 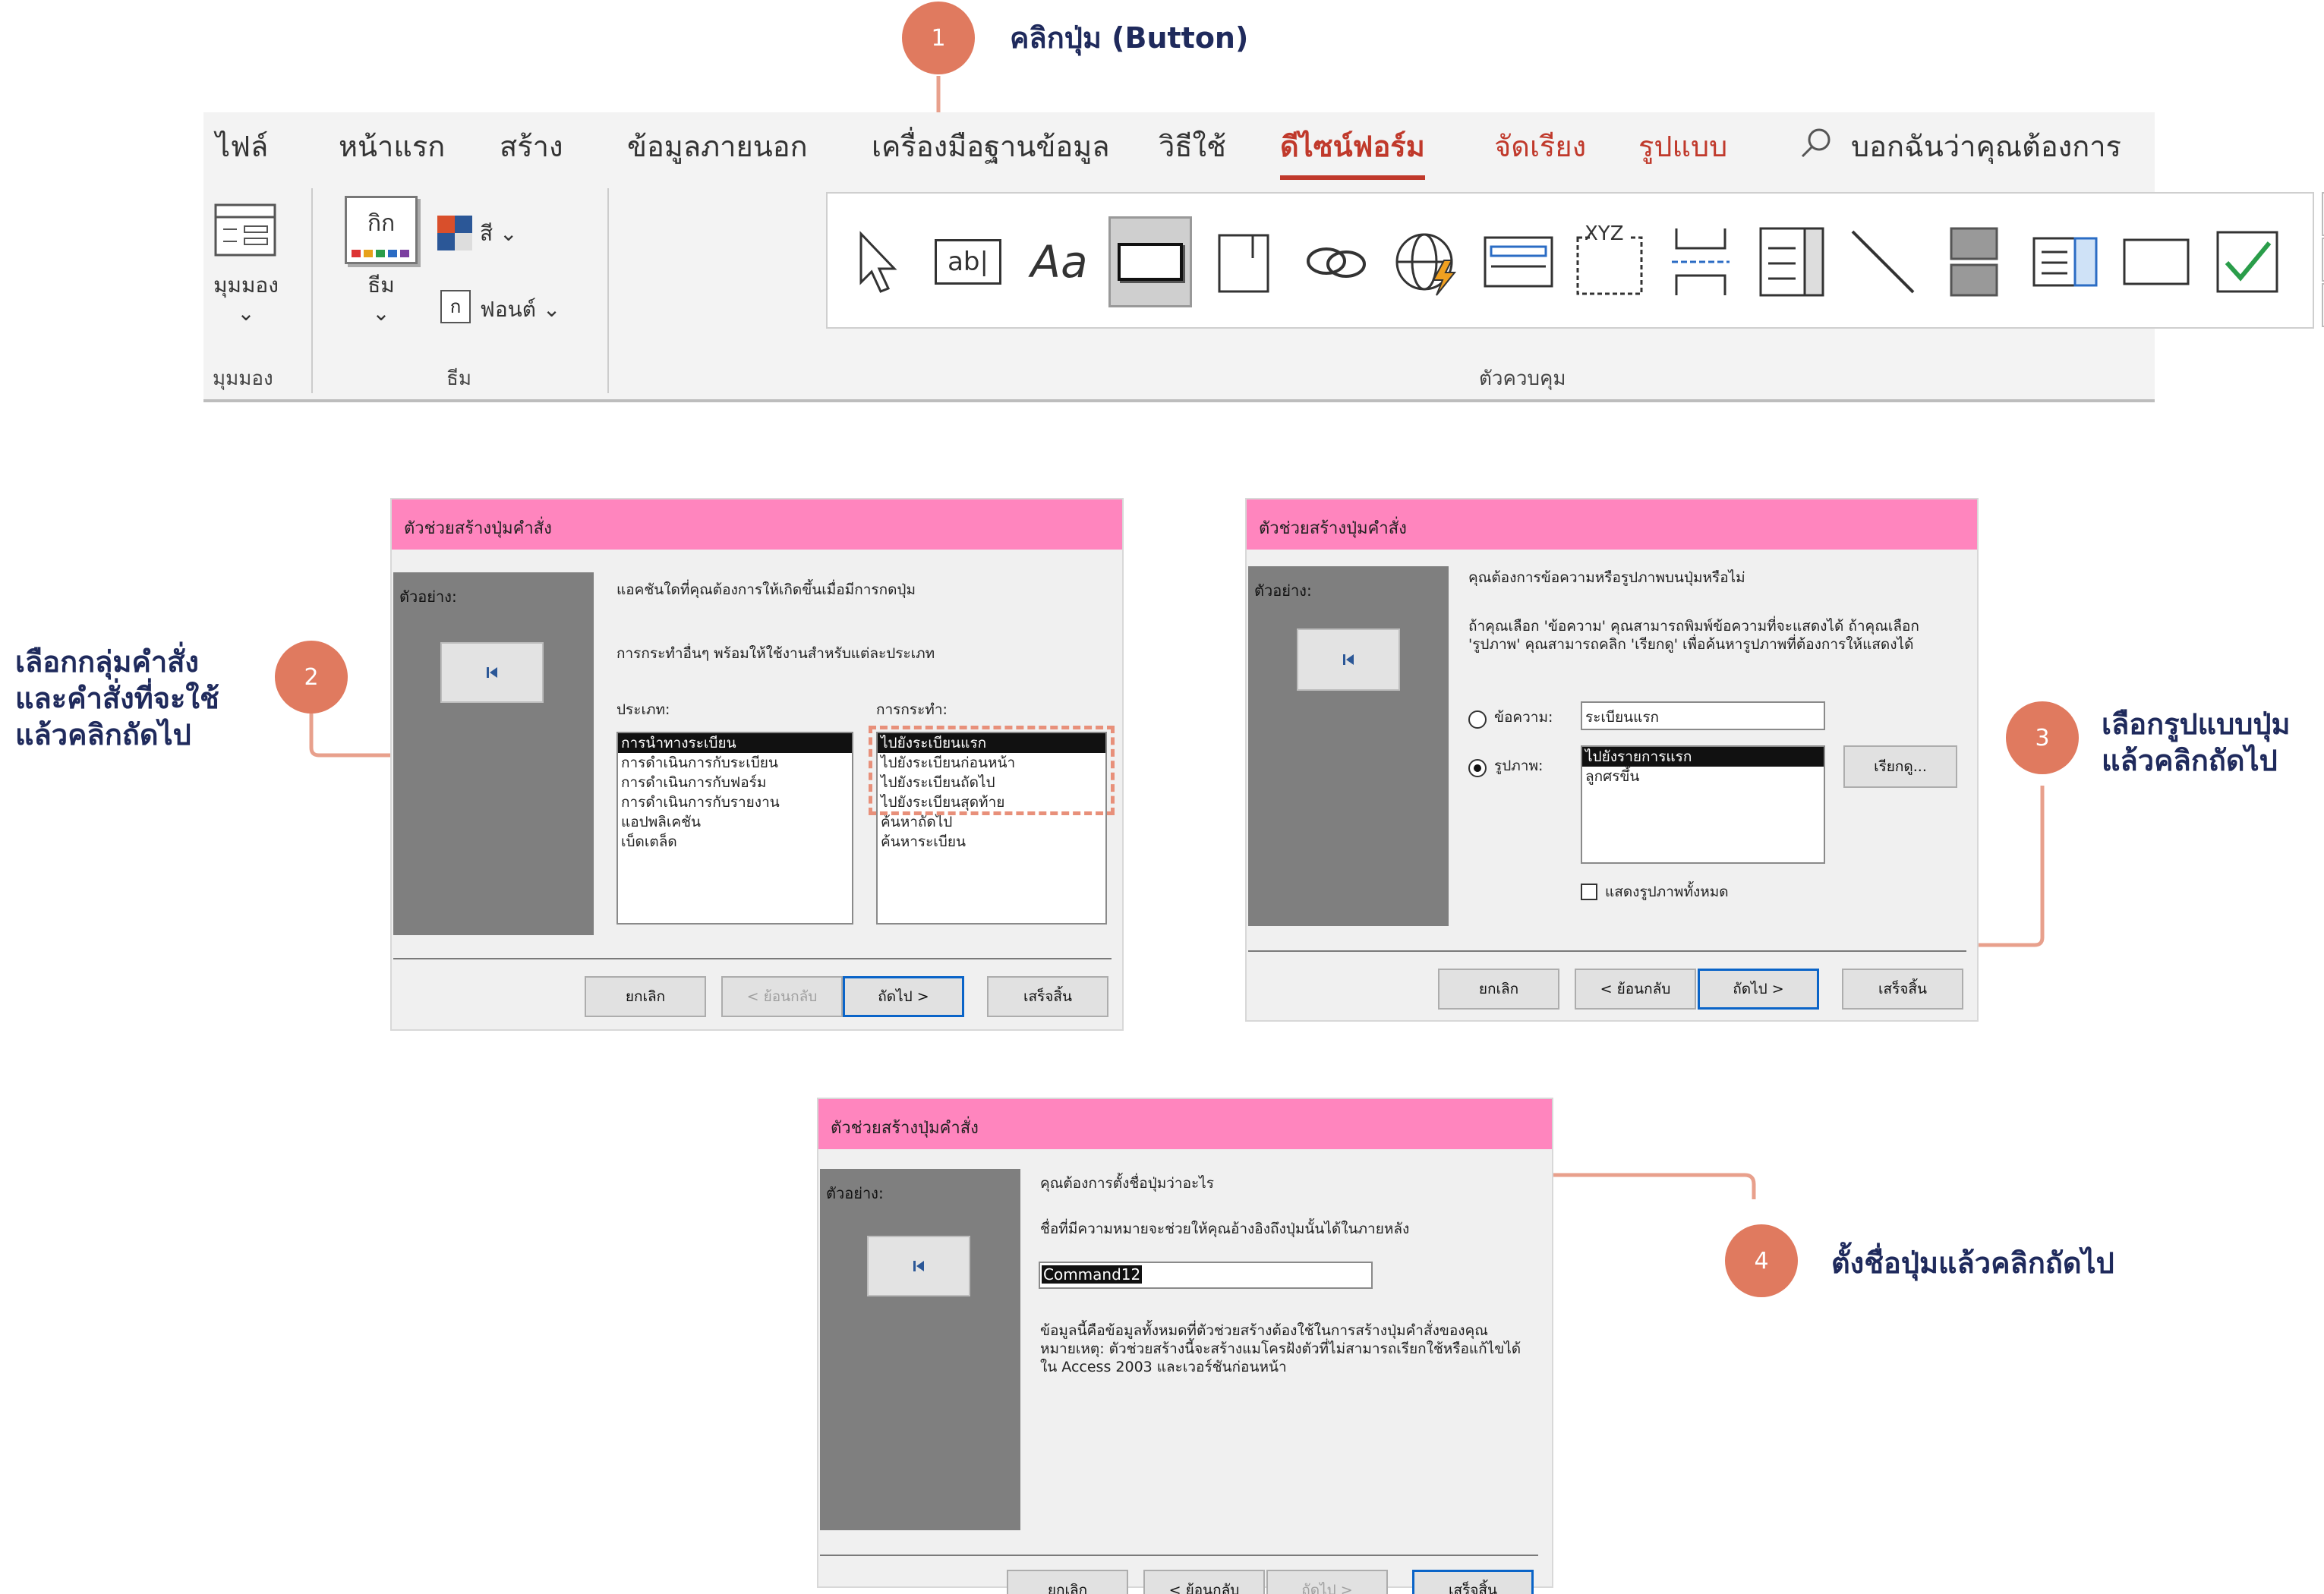 What do you see at coordinates (735, 782) in the screenshot?
I see `list-item: การดำเนินการกับฟอร์ม` at bounding box center [735, 782].